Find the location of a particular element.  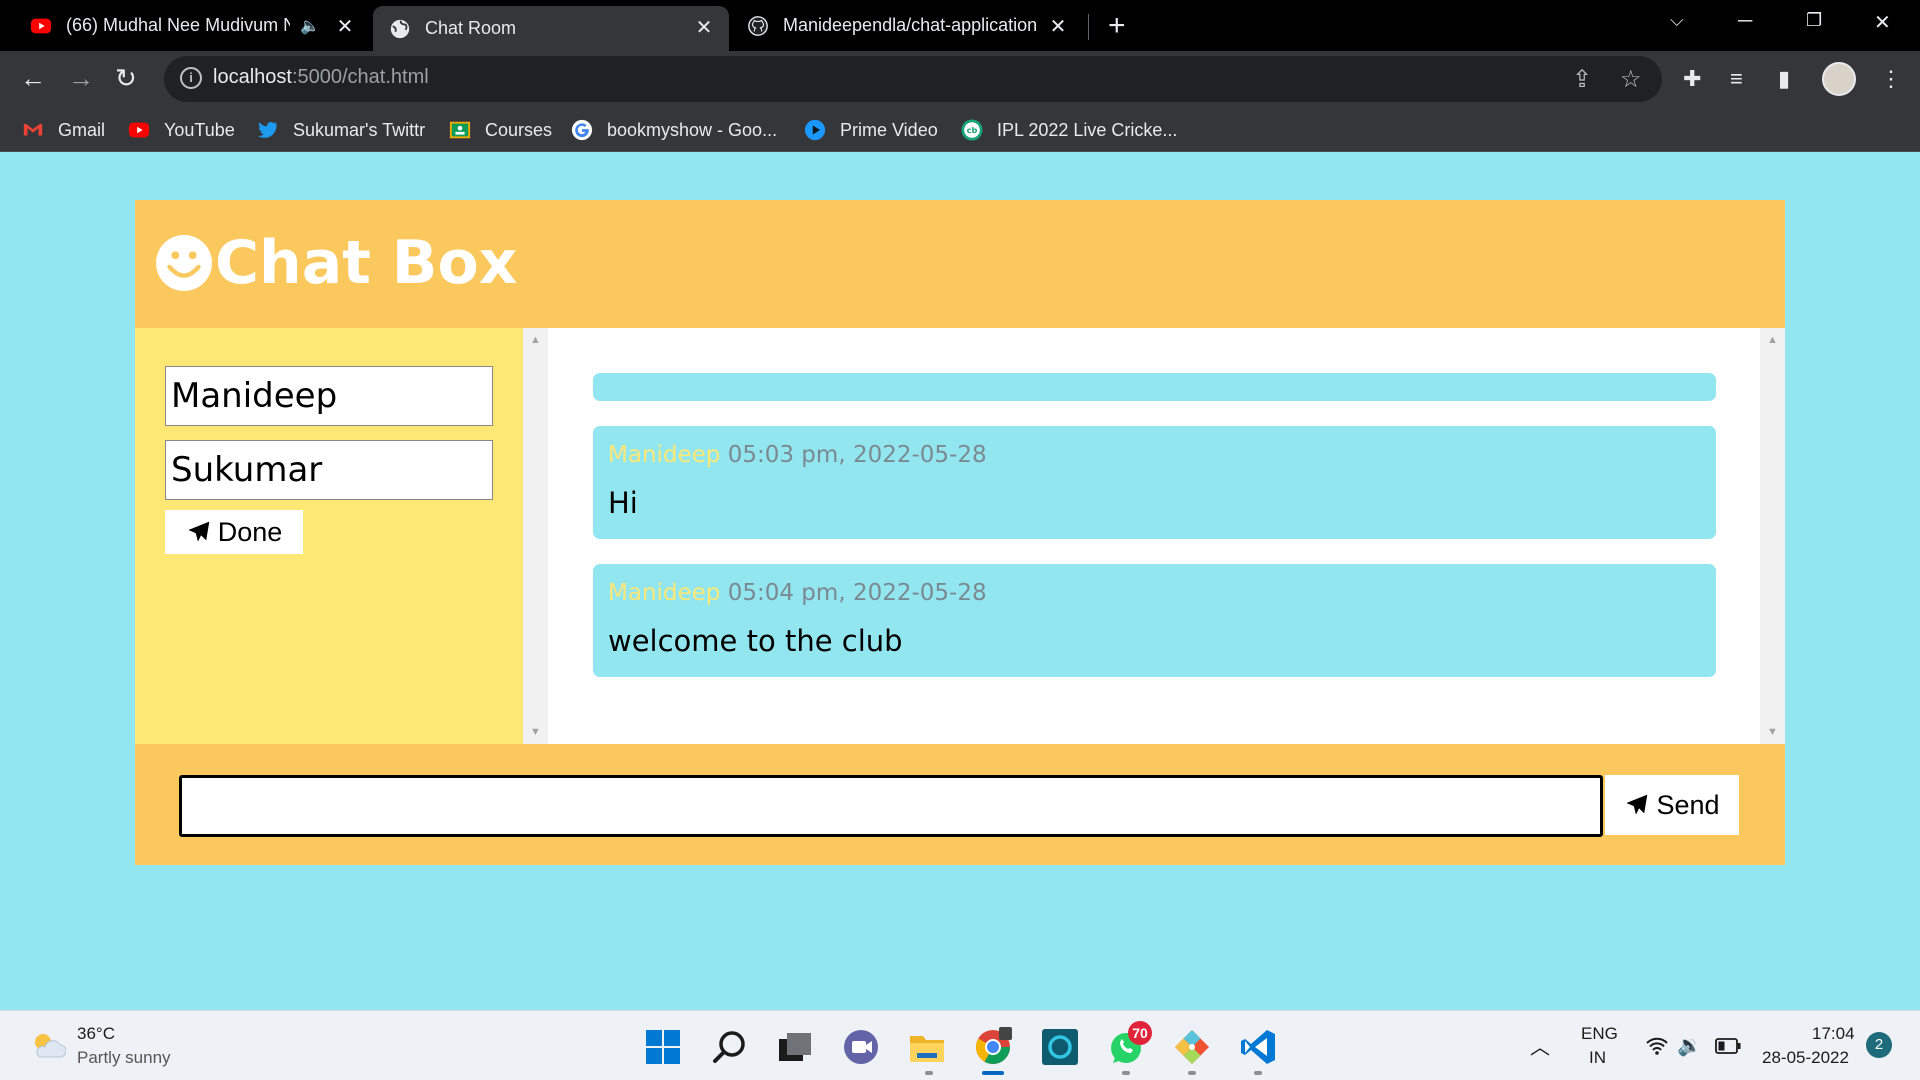

message-time: 05:04 pm, 2022-05-28 is located at coordinates (857, 593).